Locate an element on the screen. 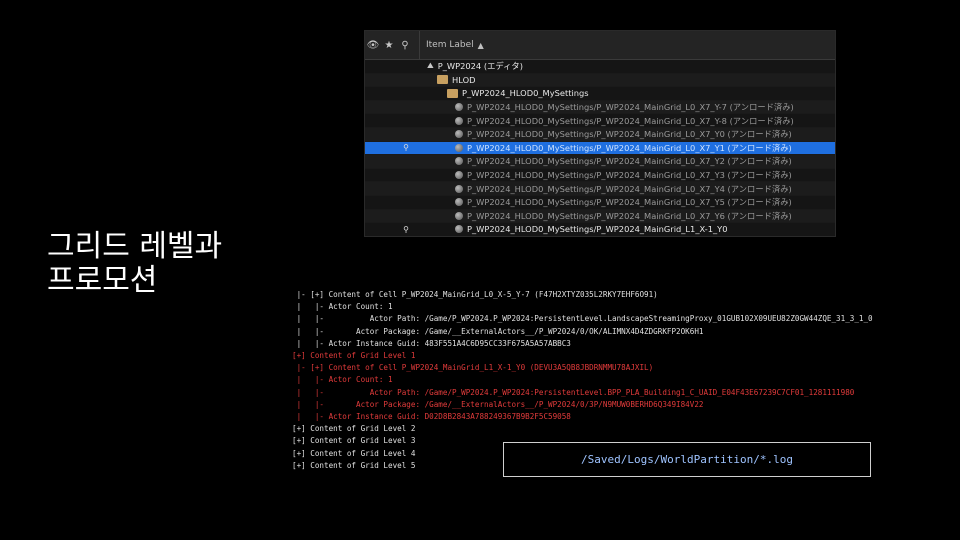 The image size is (960, 540). outliner-row: P_WP2024_HLOD0_MySettings is located at coordinates (600, 94).